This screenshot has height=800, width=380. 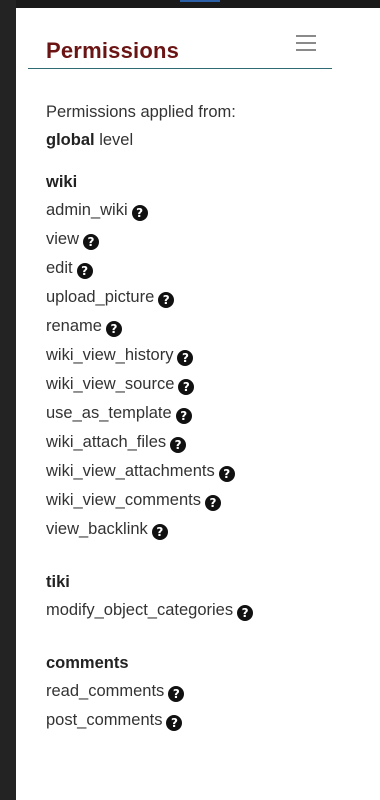 I want to click on permission-label: wiki_view_comments, so click(x=123, y=500).